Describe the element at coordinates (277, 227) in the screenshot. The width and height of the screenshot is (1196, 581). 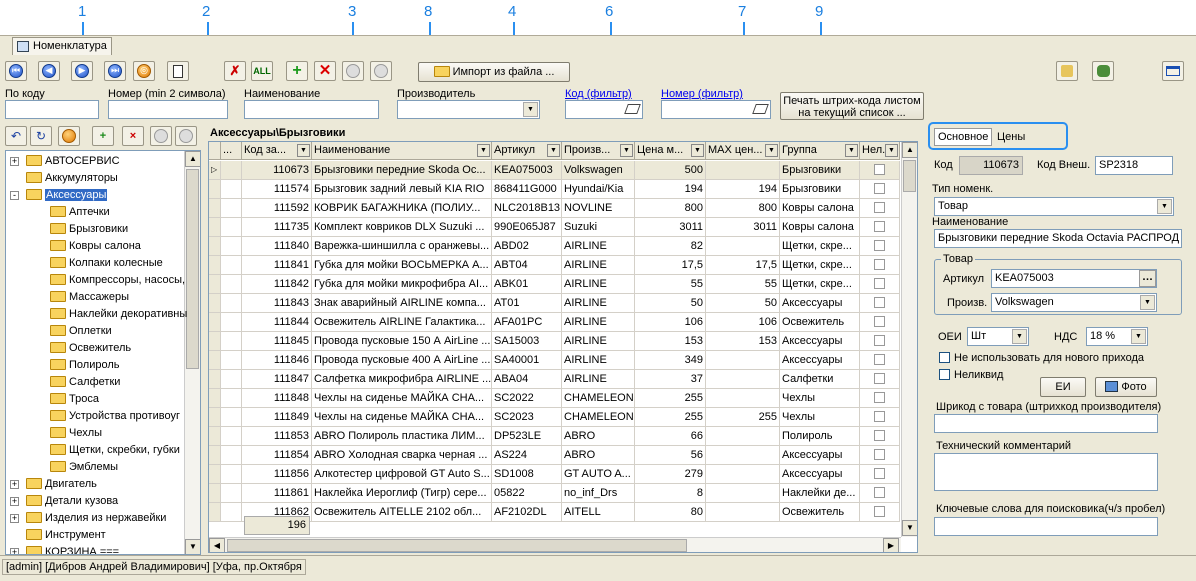
I see `grid-cell: 111735` at that location.